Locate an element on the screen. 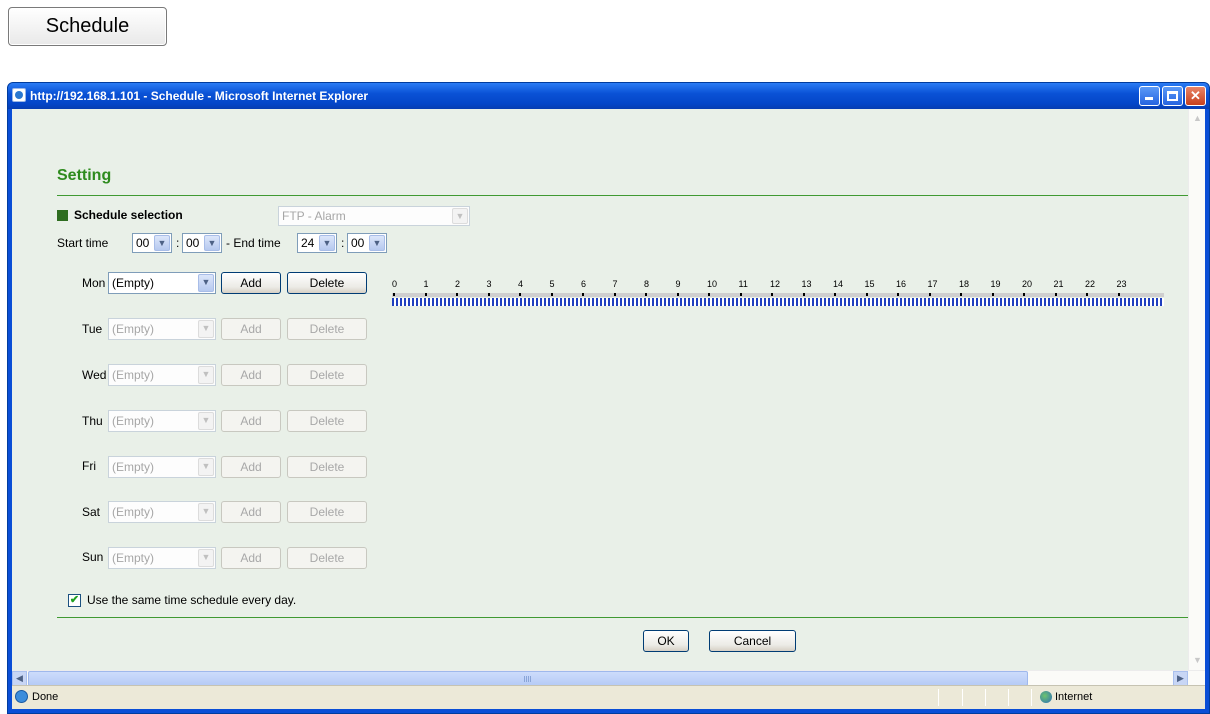 The image size is (1210, 714). ie-icon is located at coordinates (21, 696).